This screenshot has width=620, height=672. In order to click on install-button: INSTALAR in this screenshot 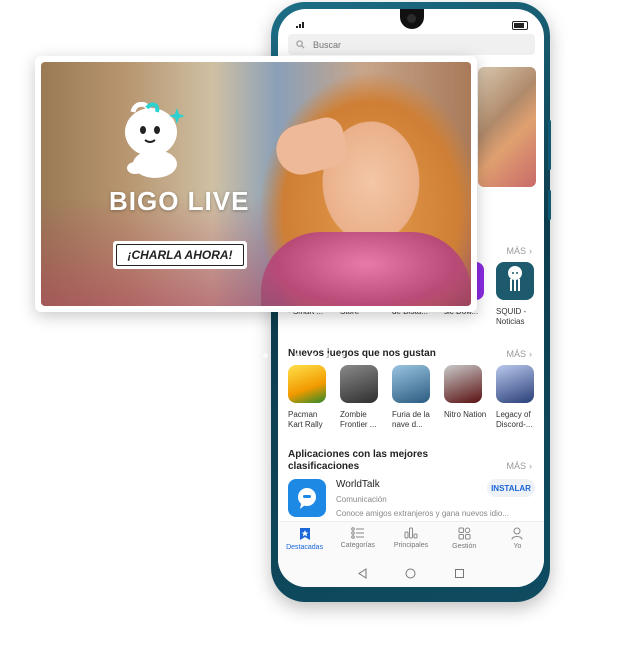, I will do `click(511, 488)`.